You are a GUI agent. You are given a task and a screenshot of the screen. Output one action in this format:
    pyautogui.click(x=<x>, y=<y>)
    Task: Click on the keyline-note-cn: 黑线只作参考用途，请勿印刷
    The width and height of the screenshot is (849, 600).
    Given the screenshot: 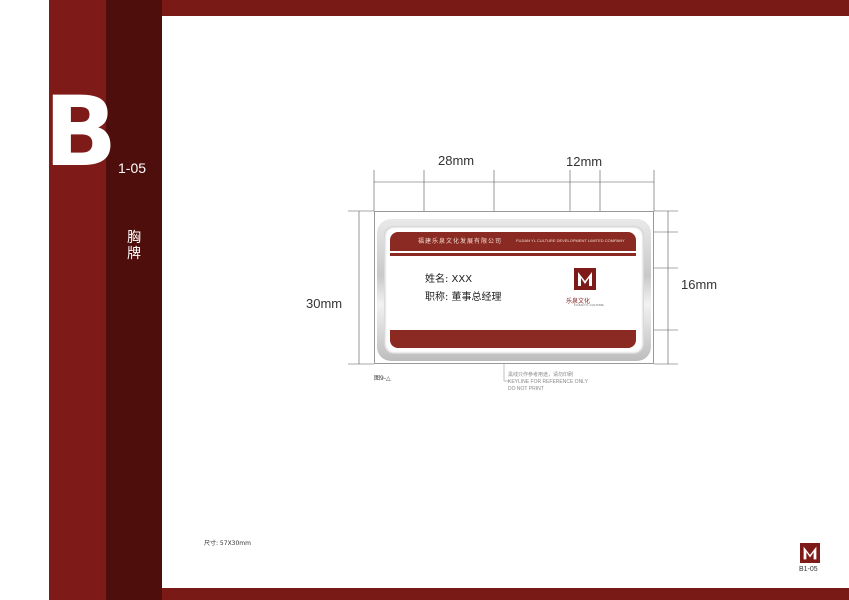 What is the action you would take?
    pyautogui.click(x=541, y=375)
    